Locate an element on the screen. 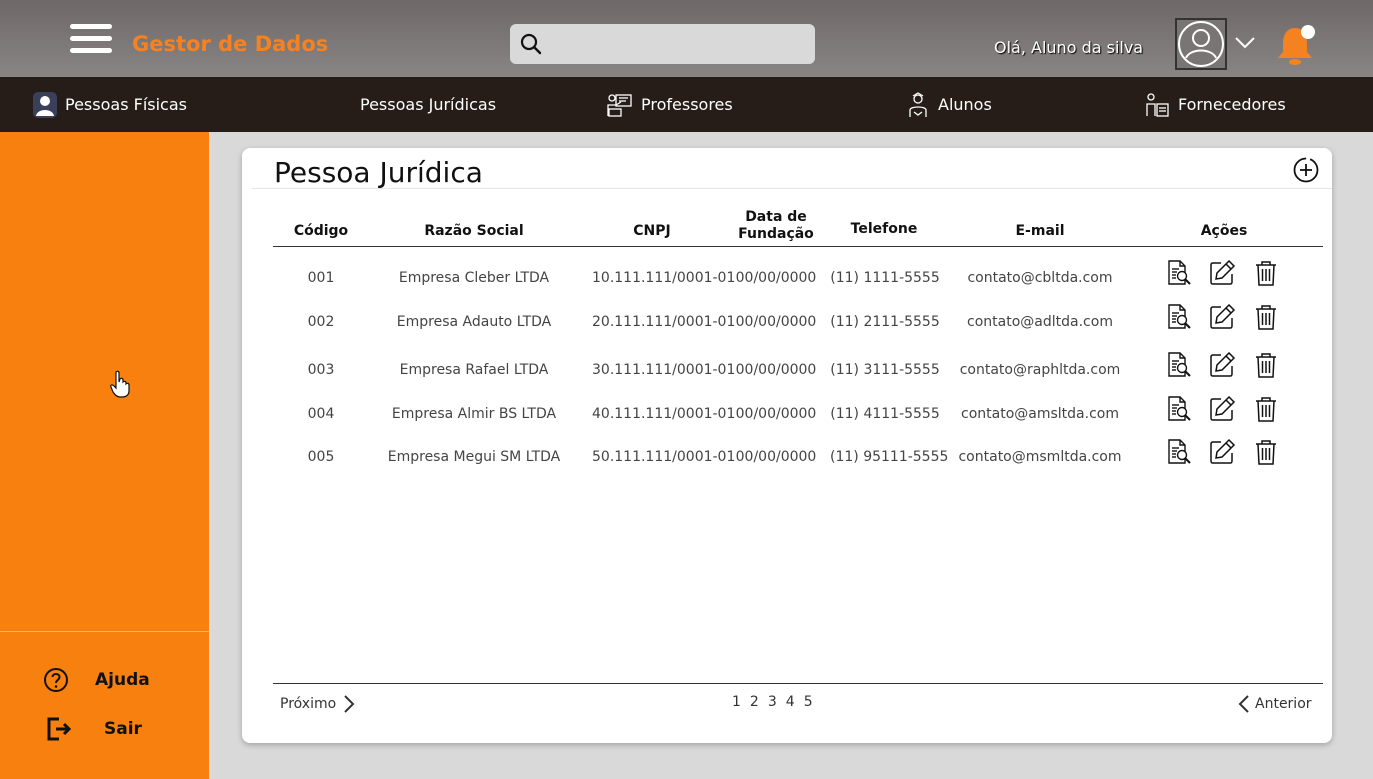 This screenshot has height=779, width=1373. tab-label: Pessoas Jurídicas is located at coordinates (428, 104).